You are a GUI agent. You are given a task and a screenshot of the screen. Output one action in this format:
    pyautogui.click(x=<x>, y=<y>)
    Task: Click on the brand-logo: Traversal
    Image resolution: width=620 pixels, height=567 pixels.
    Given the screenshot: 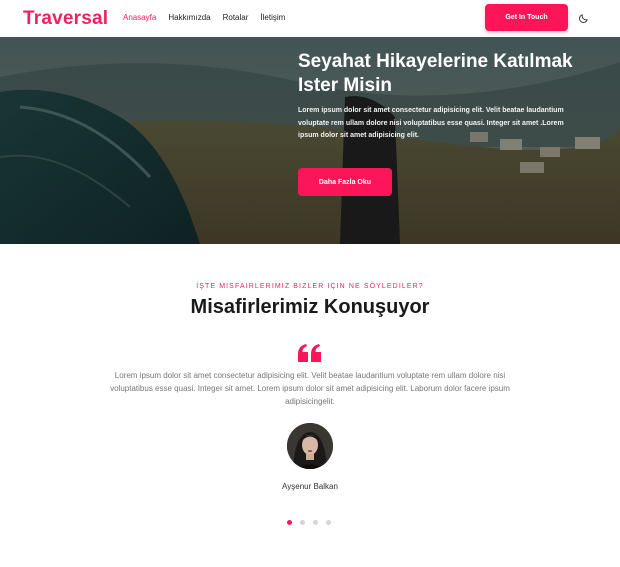 What is the action you would take?
    pyautogui.click(x=65, y=19)
    